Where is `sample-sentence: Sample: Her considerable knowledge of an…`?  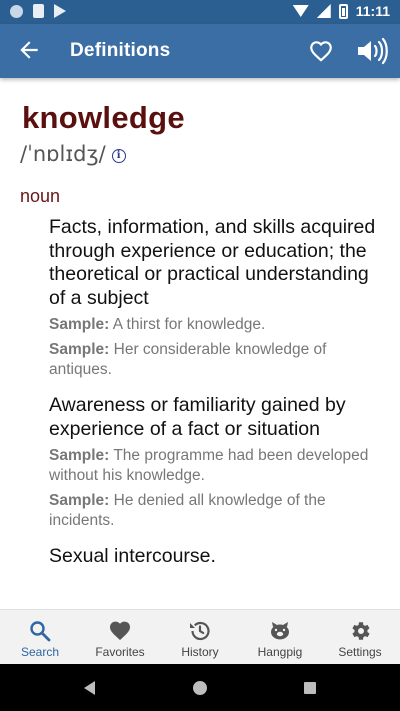
sample-sentence: Sample: Her considerable knowledge of an… is located at coordinates (214, 360).